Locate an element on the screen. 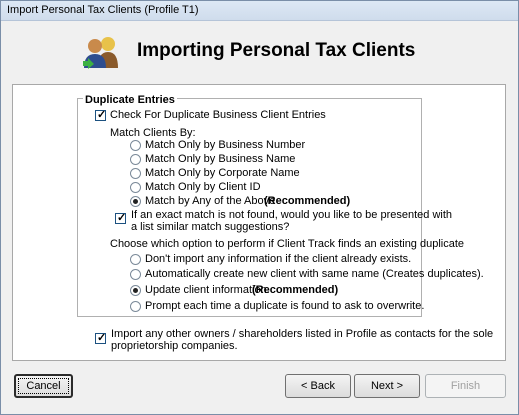  match-corporate-name-label: Match Only by Corporate Name is located at coordinates (222, 173).